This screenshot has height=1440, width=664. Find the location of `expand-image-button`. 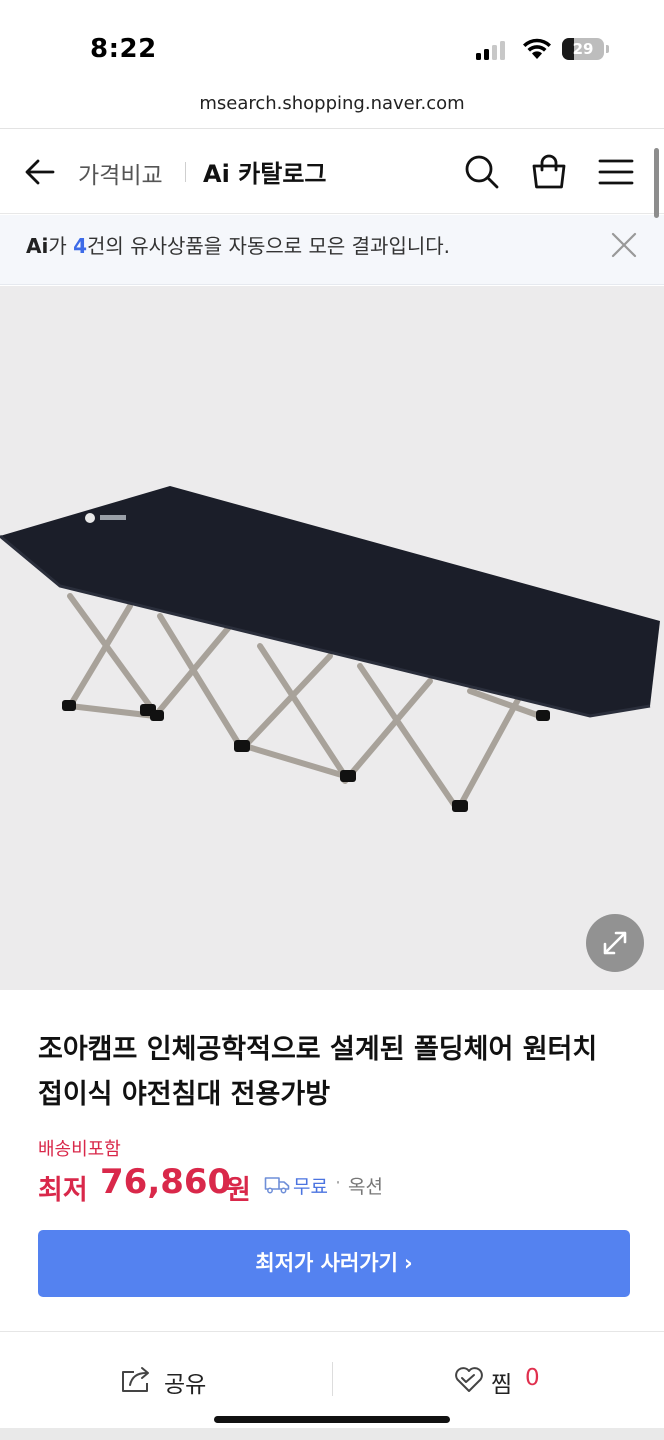

expand-image-button is located at coordinates (615, 943).